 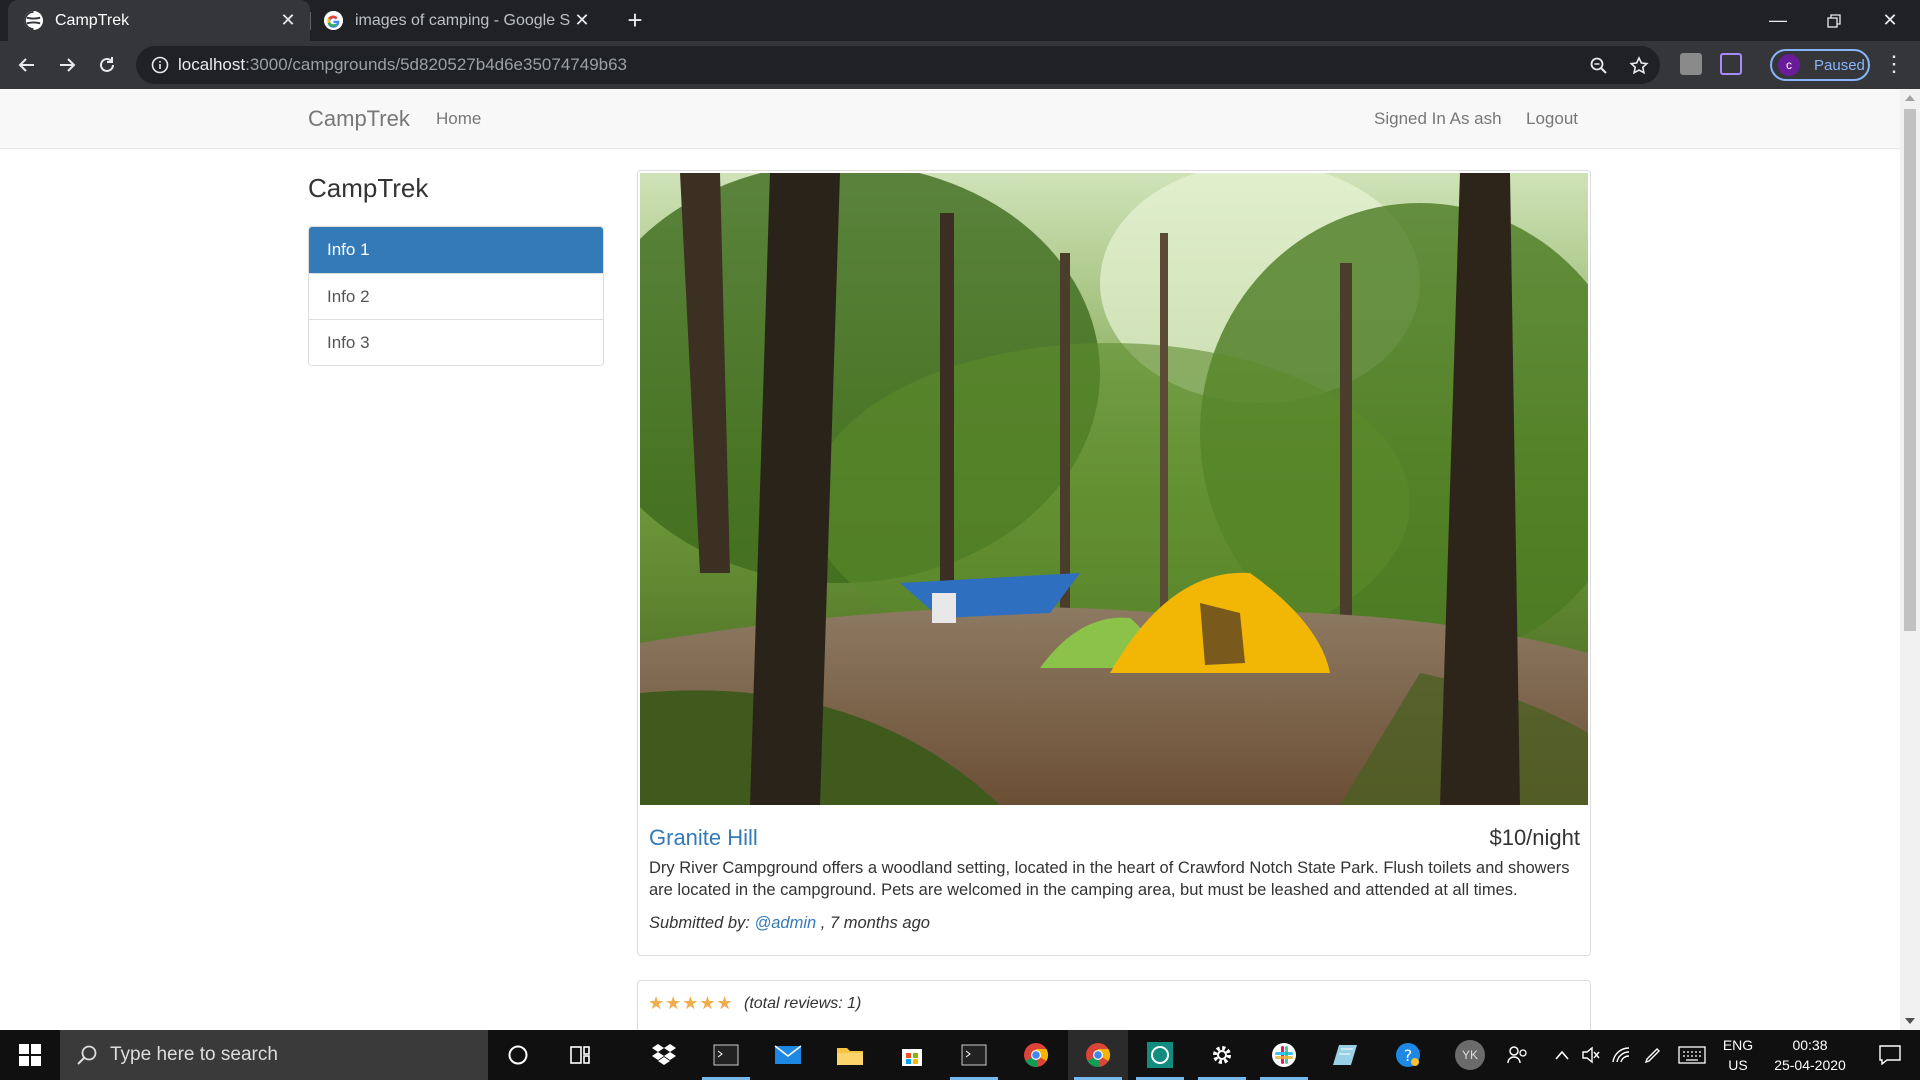 What do you see at coordinates (30, 1055) in the screenshot?
I see `windows-start-icon` at bounding box center [30, 1055].